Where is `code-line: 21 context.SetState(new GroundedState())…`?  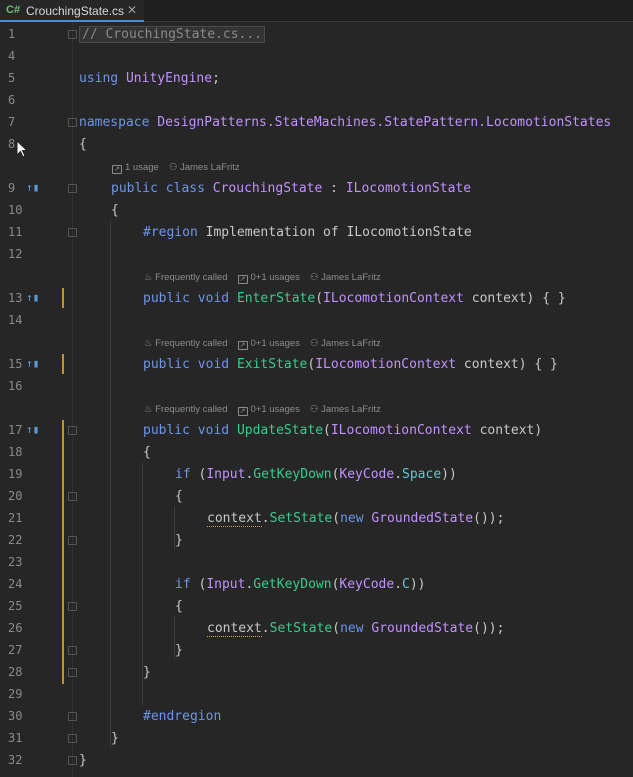 code-line: 21 context.SetState(new GroundedState())… is located at coordinates (316, 519).